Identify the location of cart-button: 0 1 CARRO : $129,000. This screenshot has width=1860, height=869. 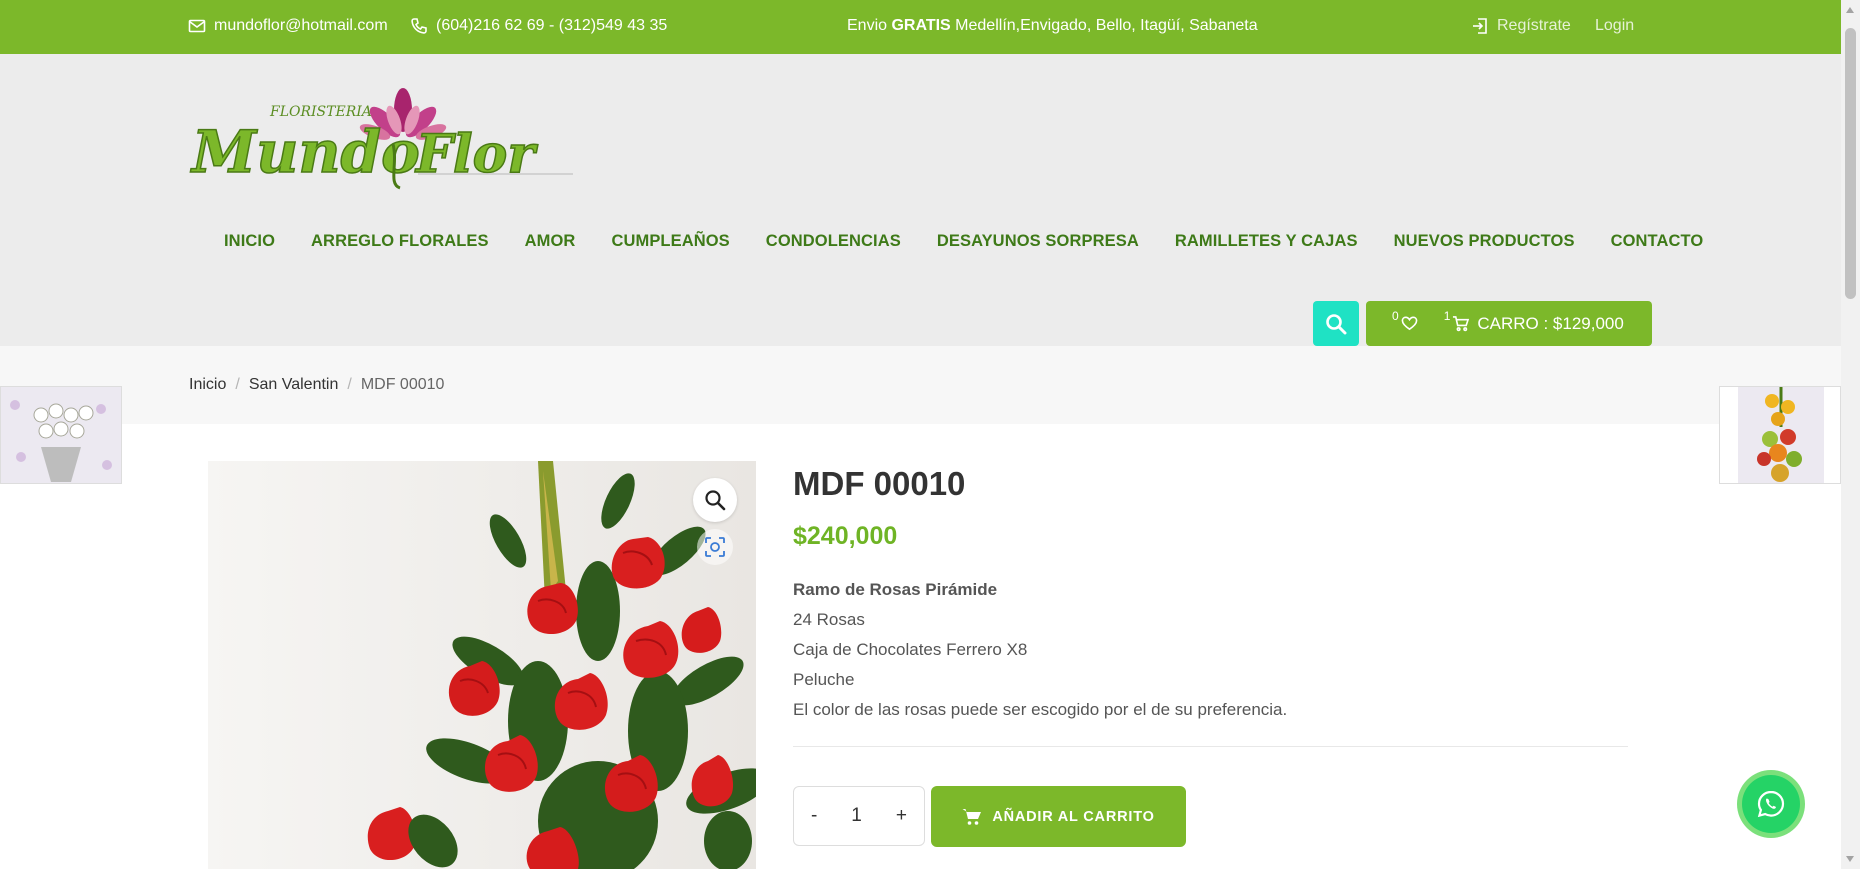
(1509, 323).